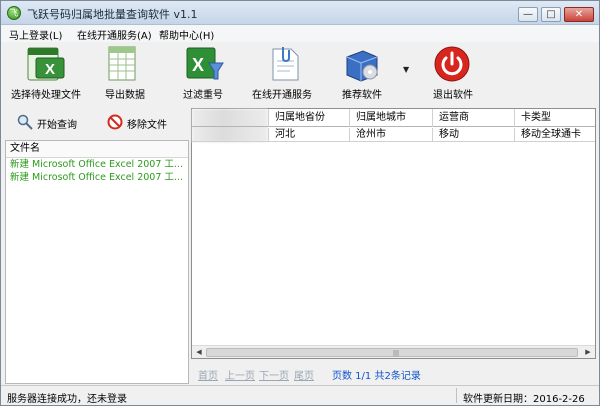  Describe the element at coordinates (240, 374) in the screenshot. I see `pager-prev: 上一页` at that location.